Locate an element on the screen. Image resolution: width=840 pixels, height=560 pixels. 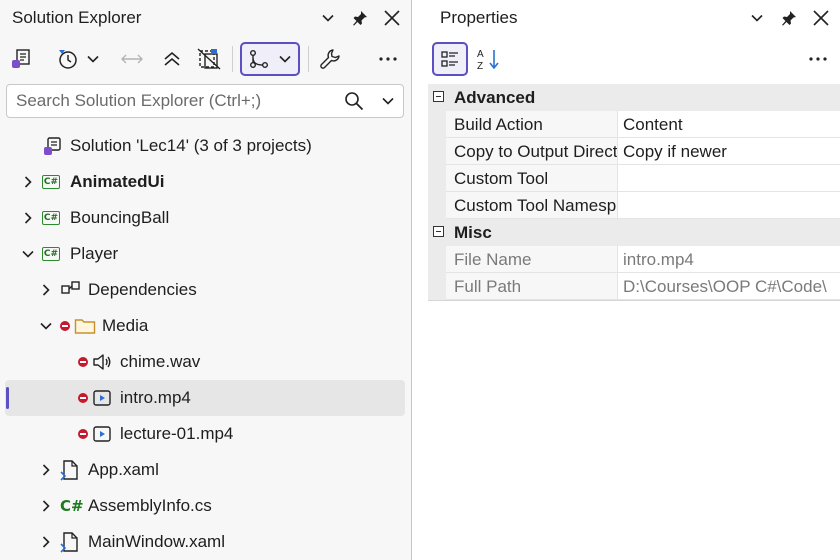
property-row: Copy to Output DirectoryCopy if newer is located at coordinates (634, 151).